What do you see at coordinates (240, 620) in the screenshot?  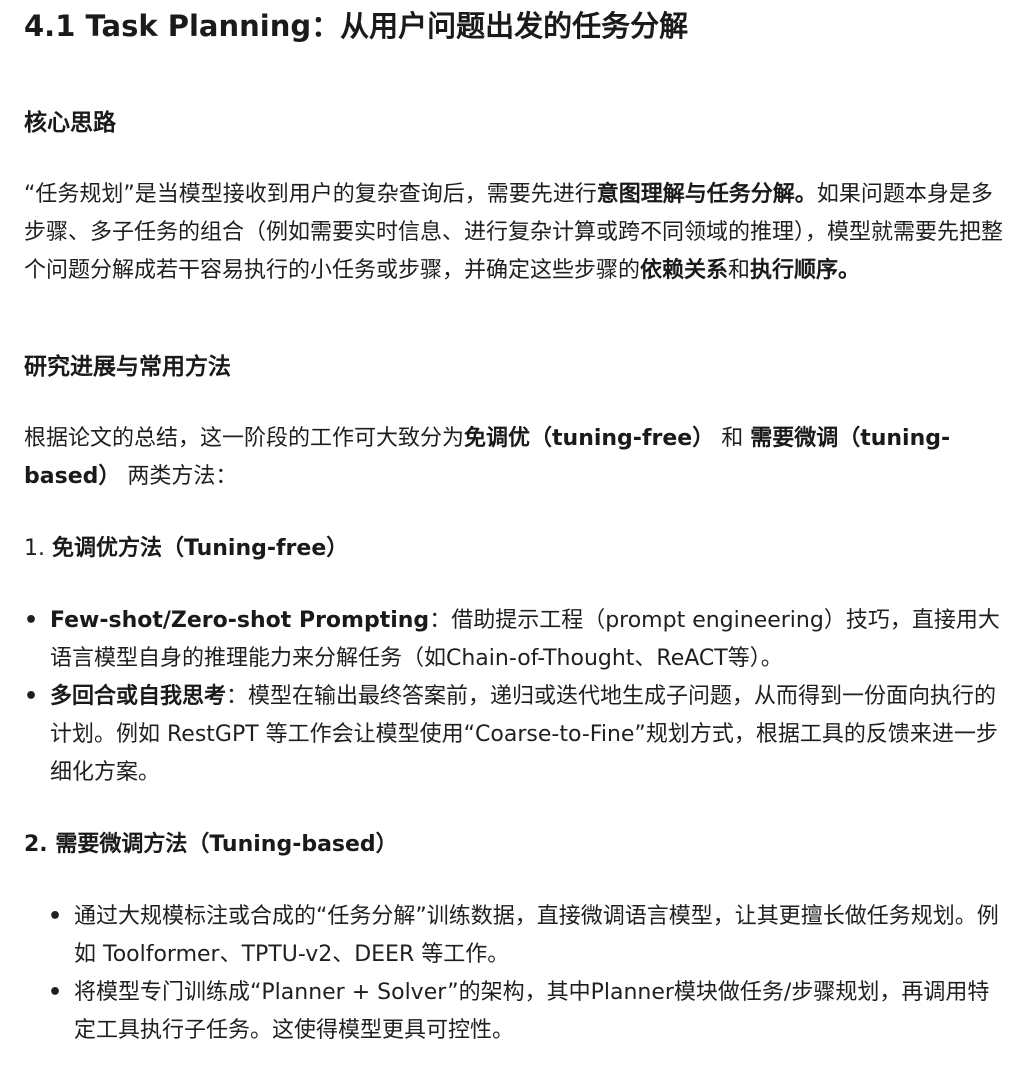 I see `list-item-bold: Few-shot/Zero-shot Prompting` at bounding box center [240, 620].